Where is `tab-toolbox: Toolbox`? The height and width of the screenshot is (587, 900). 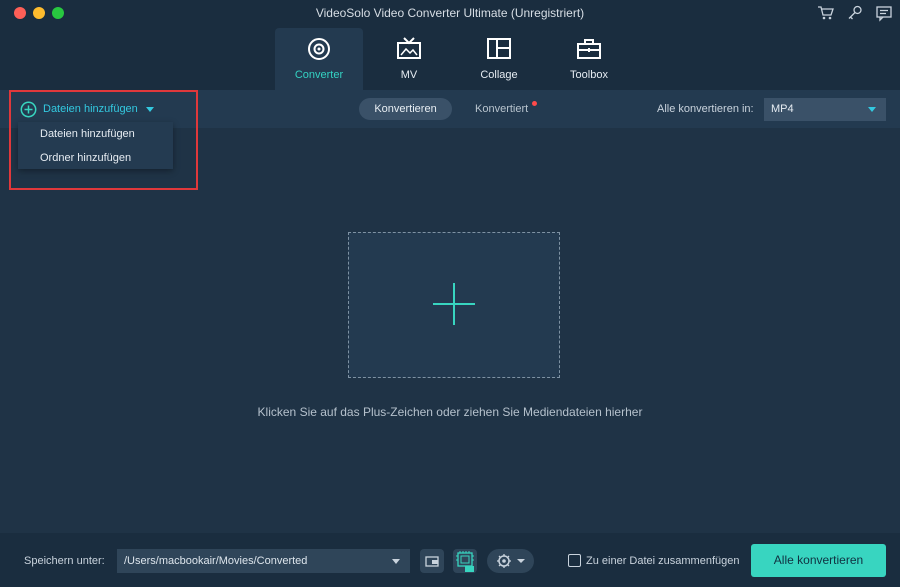 tab-toolbox: Toolbox is located at coordinates (589, 59).